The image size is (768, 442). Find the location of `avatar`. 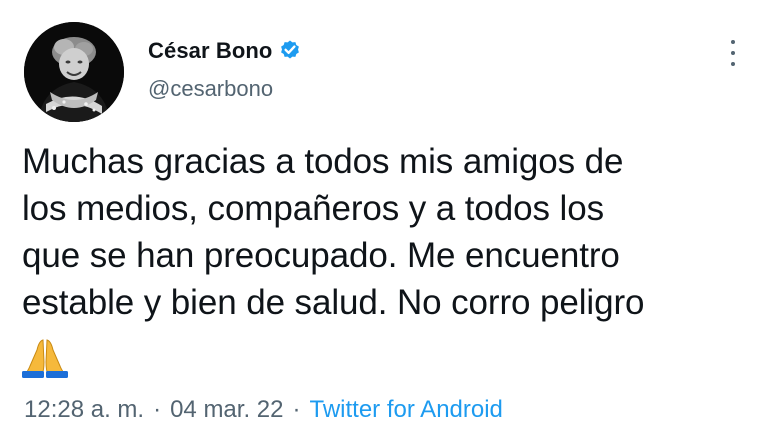

avatar is located at coordinates (74, 72).